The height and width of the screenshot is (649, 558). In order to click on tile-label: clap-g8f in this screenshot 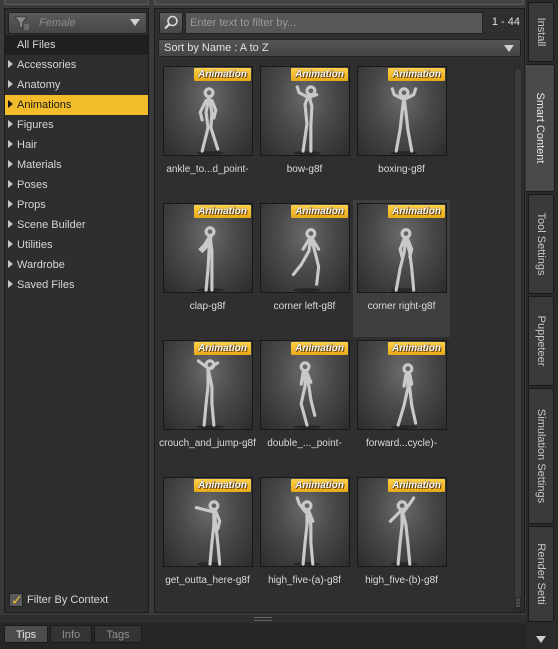, I will do `click(207, 306)`.